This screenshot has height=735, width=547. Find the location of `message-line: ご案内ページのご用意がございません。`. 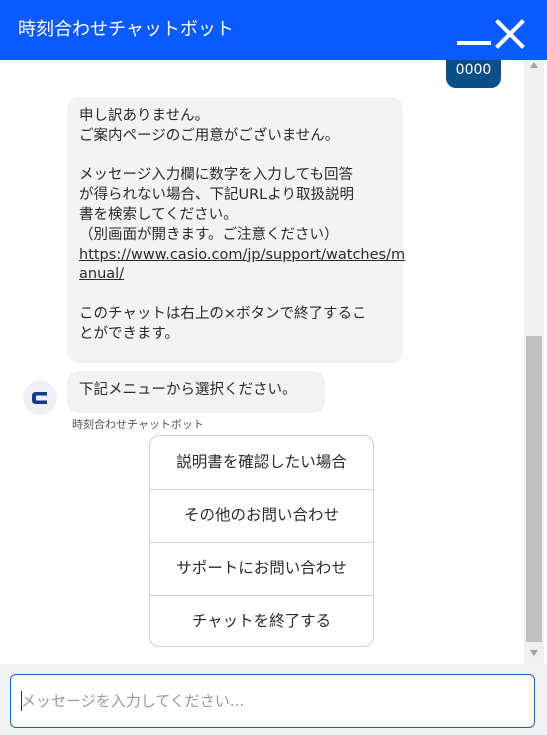

message-line: ご案内ページのご用意がございません。 is located at coordinates (209, 135).